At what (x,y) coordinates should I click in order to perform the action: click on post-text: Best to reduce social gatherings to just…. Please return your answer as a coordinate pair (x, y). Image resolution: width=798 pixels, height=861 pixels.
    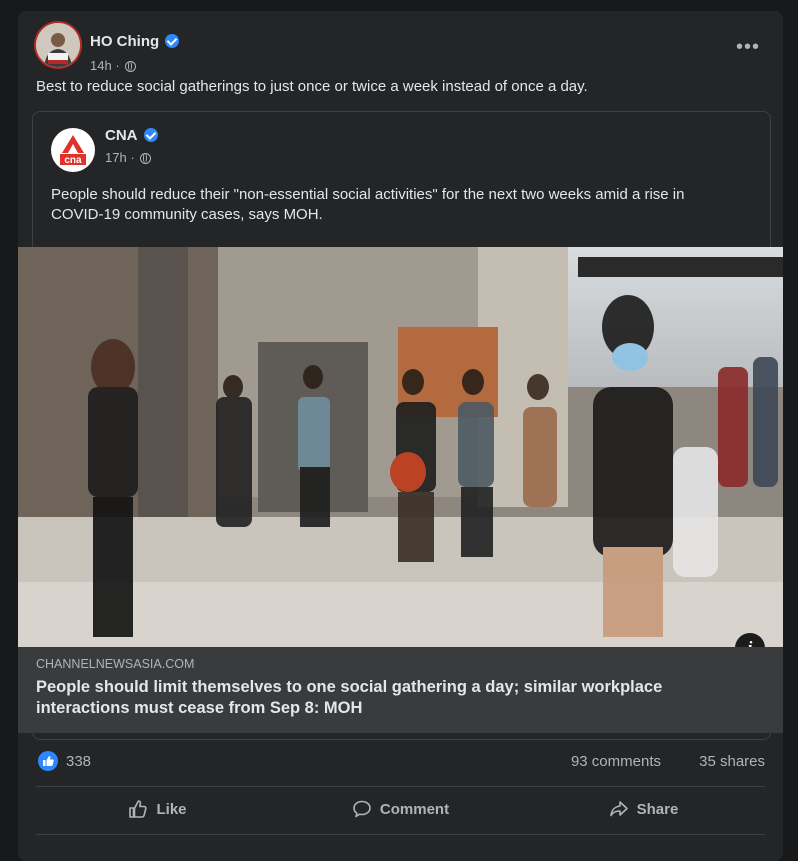
    Looking at the image, I should click on (312, 86).